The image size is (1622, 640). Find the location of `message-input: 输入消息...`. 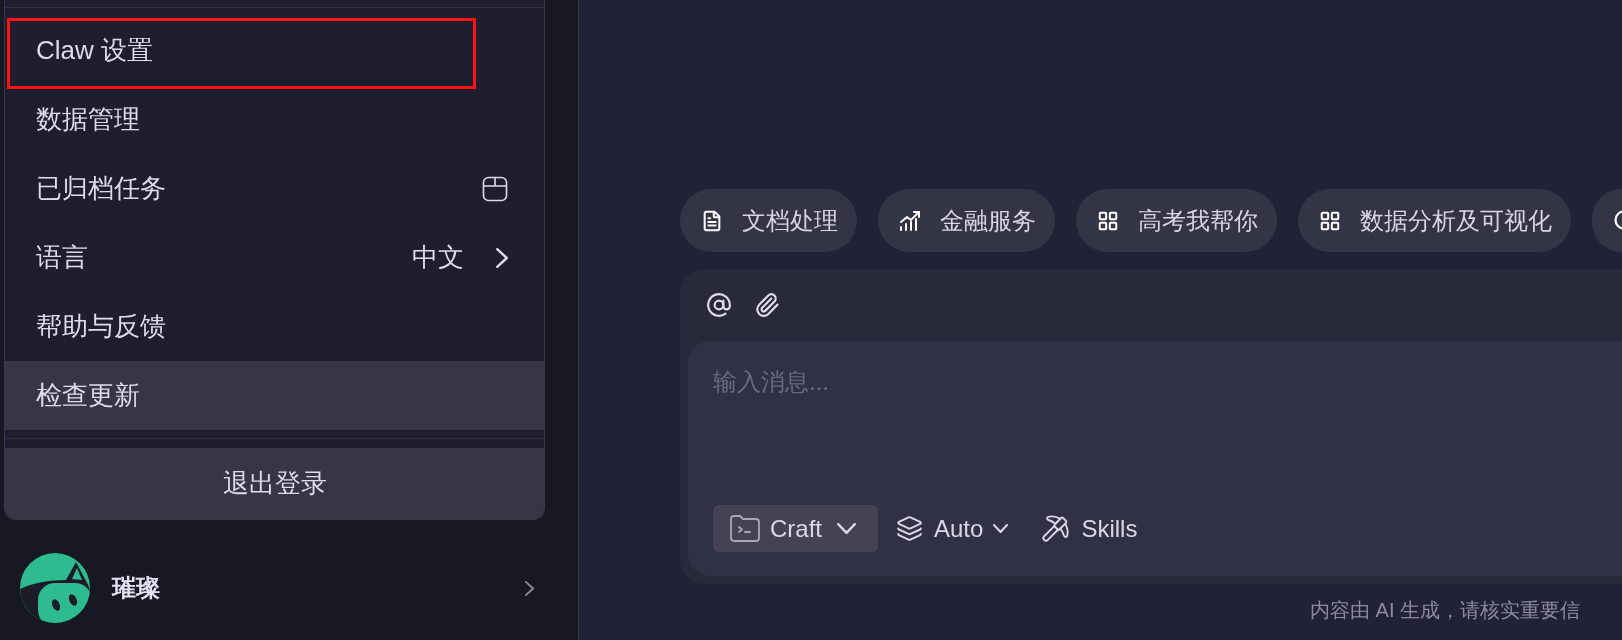

message-input: 输入消息... is located at coordinates (1013, 436).